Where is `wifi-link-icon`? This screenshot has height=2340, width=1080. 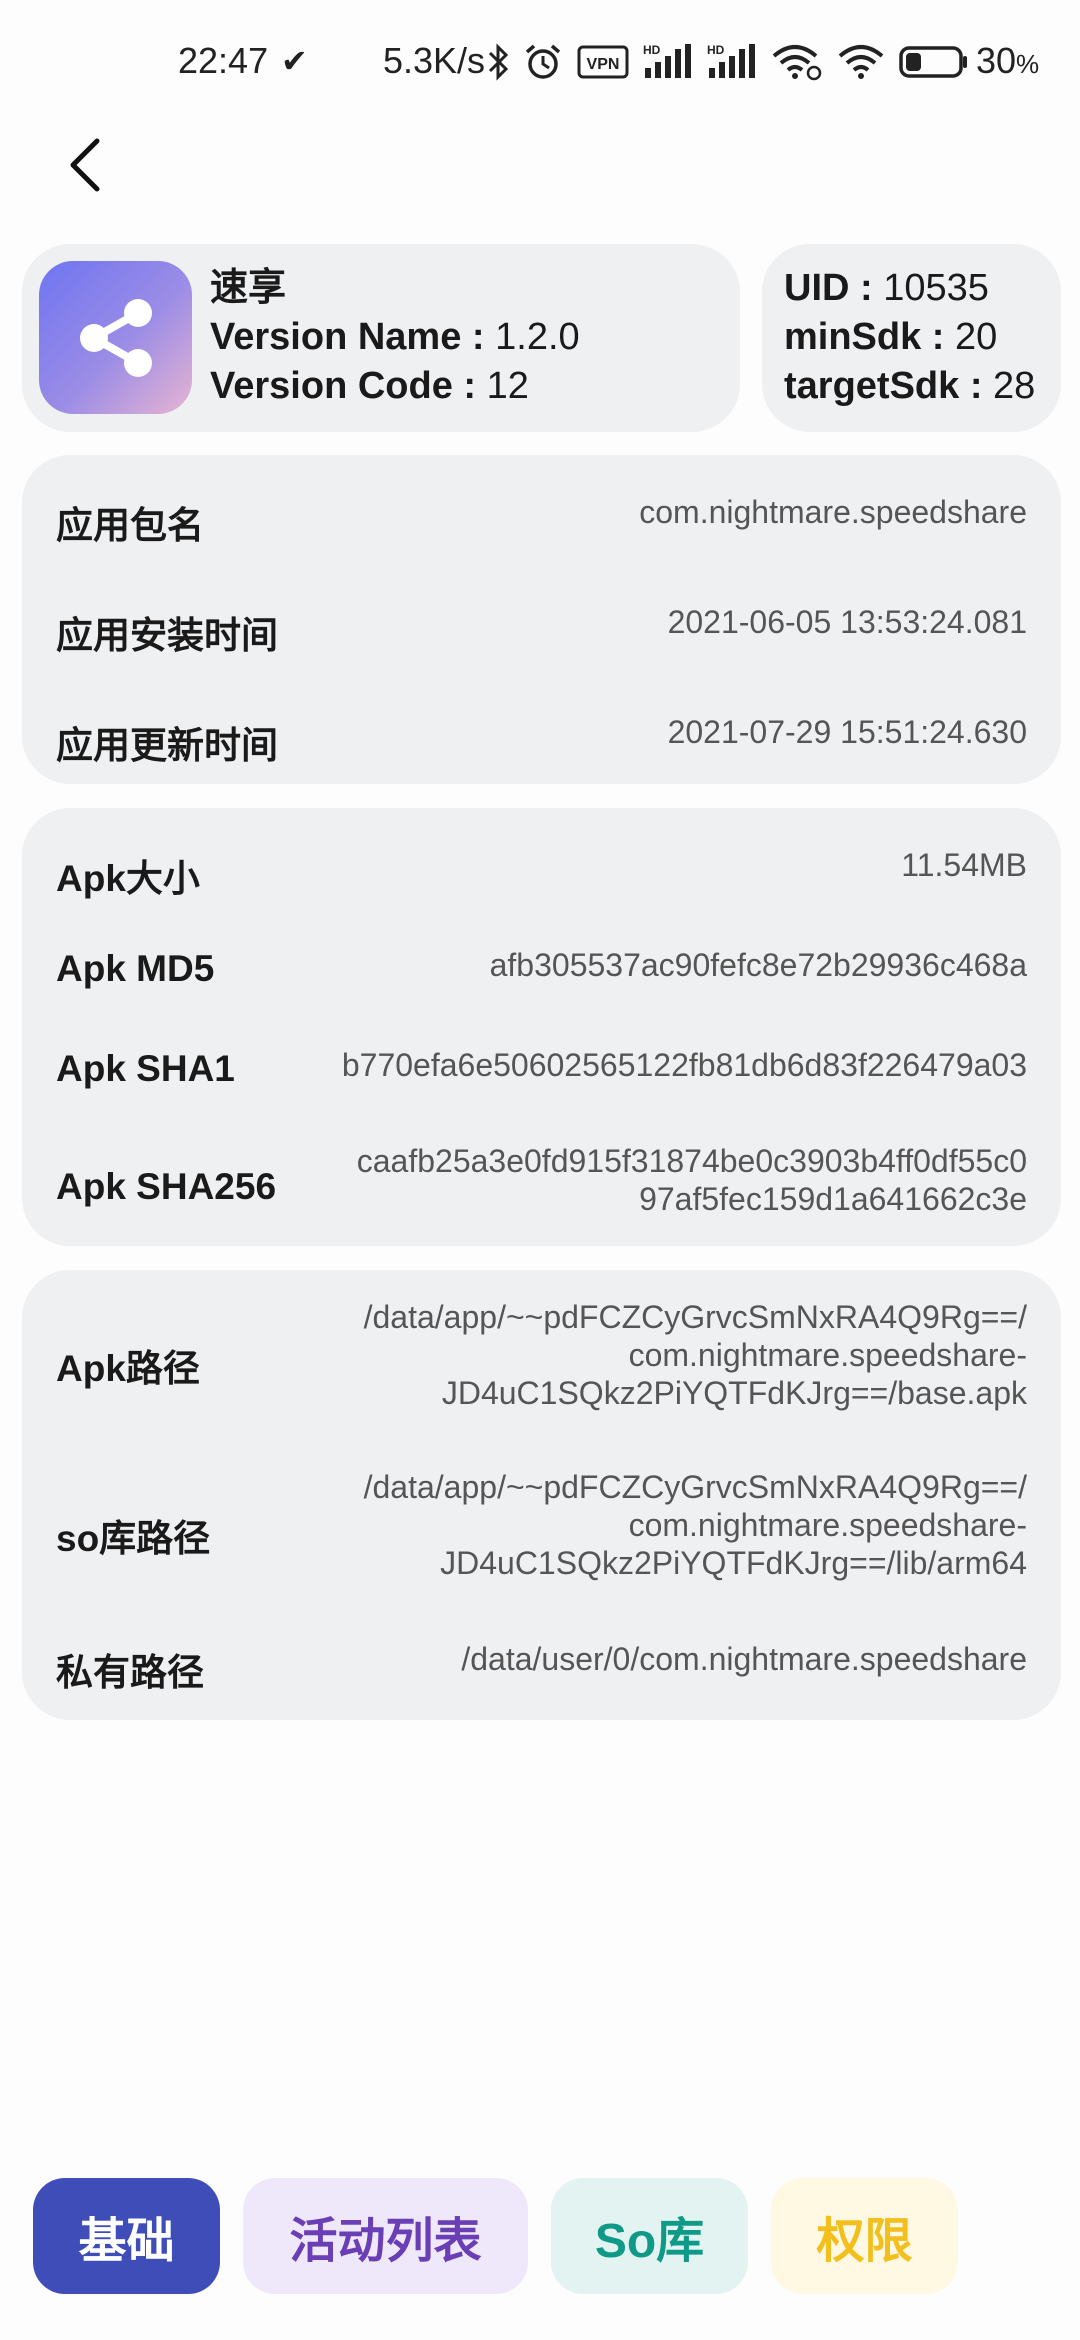 wifi-link-icon is located at coordinates (797, 63).